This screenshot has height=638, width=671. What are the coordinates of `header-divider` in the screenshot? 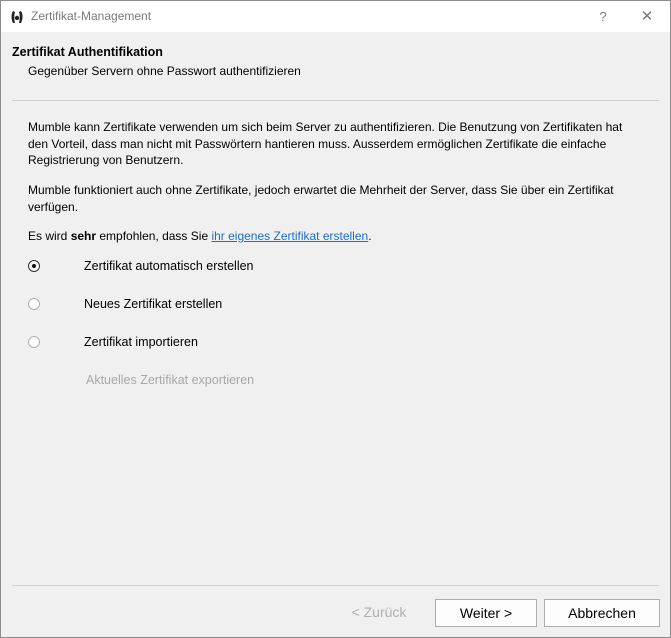 It's located at (335, 100).